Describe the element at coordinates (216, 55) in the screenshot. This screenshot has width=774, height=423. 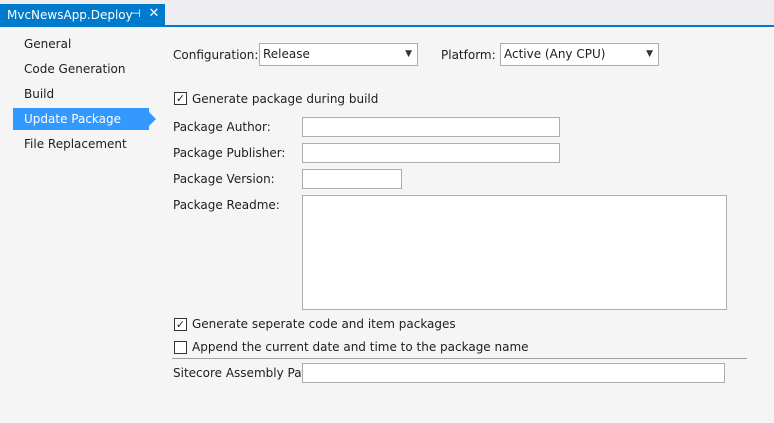
I see `configuration-label: Configuration:` at that location.